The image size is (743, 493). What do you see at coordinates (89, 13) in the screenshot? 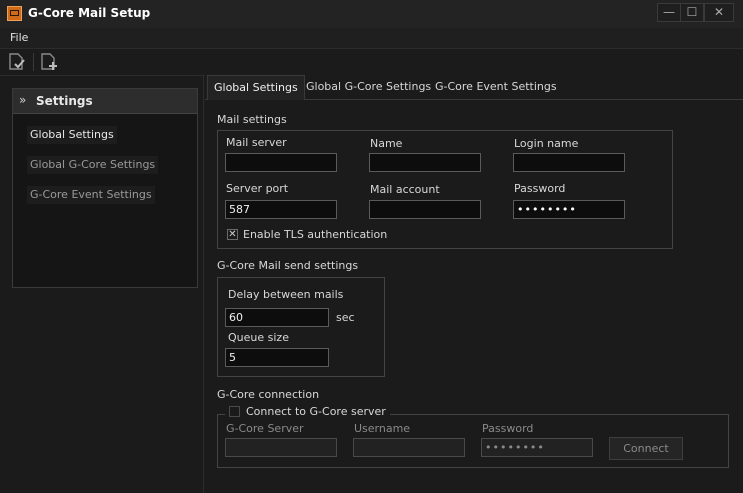
I see `window-title: G-Core Mail Setup` at bounding box center [89, 13].